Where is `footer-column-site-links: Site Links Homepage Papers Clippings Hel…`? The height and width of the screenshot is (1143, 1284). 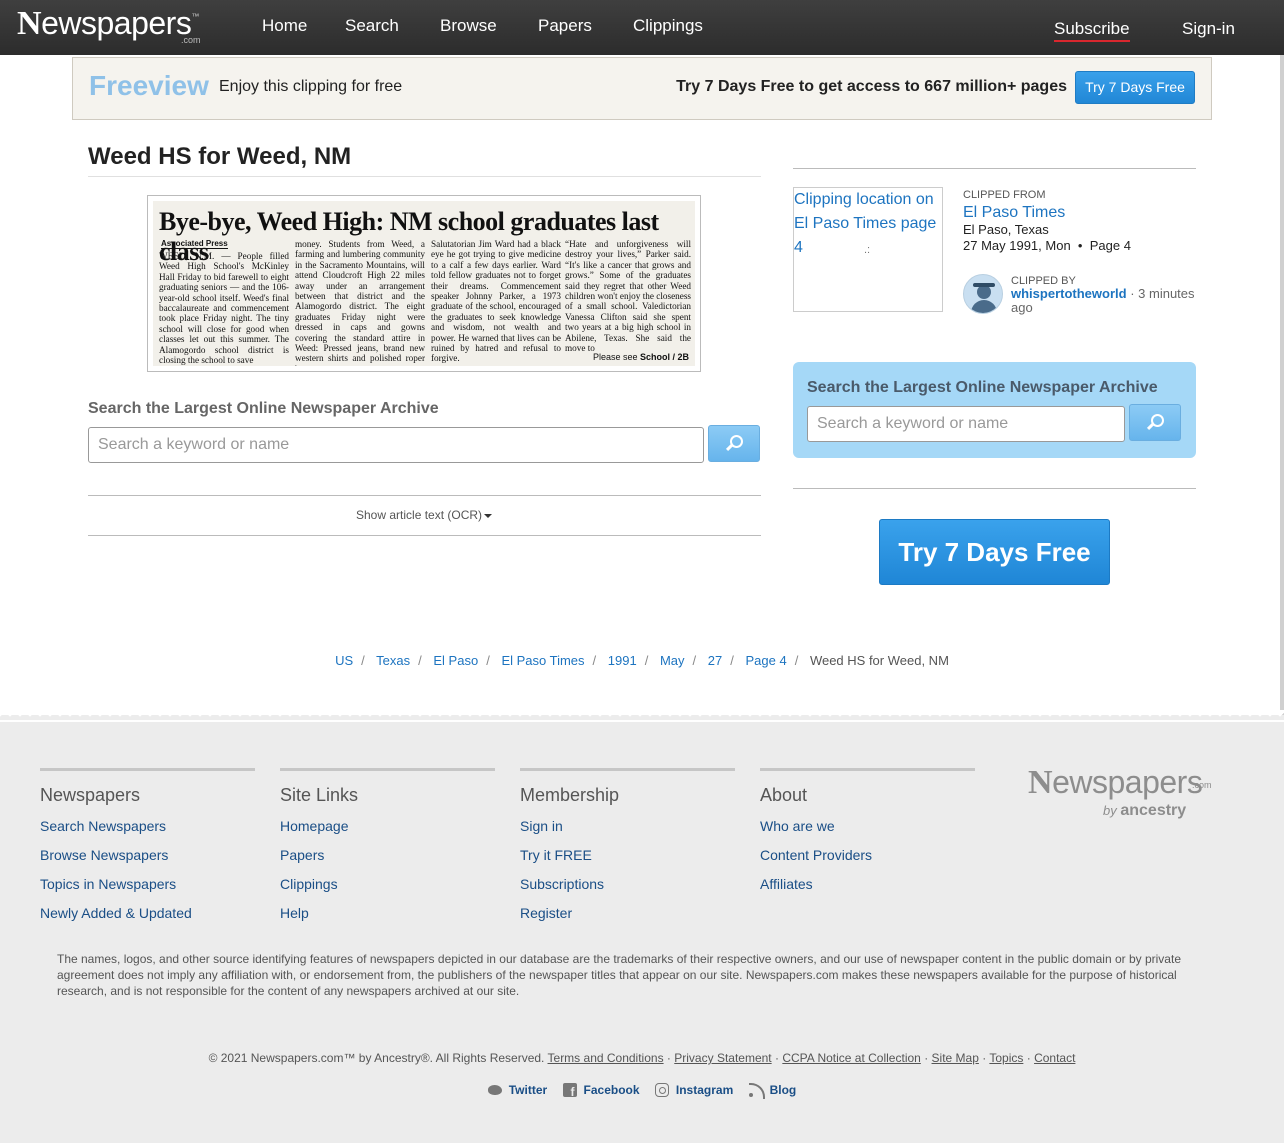 footer-column-site-links: Site Links Homepage Papers Clippings Hel… is located at coordinates (387, 851).